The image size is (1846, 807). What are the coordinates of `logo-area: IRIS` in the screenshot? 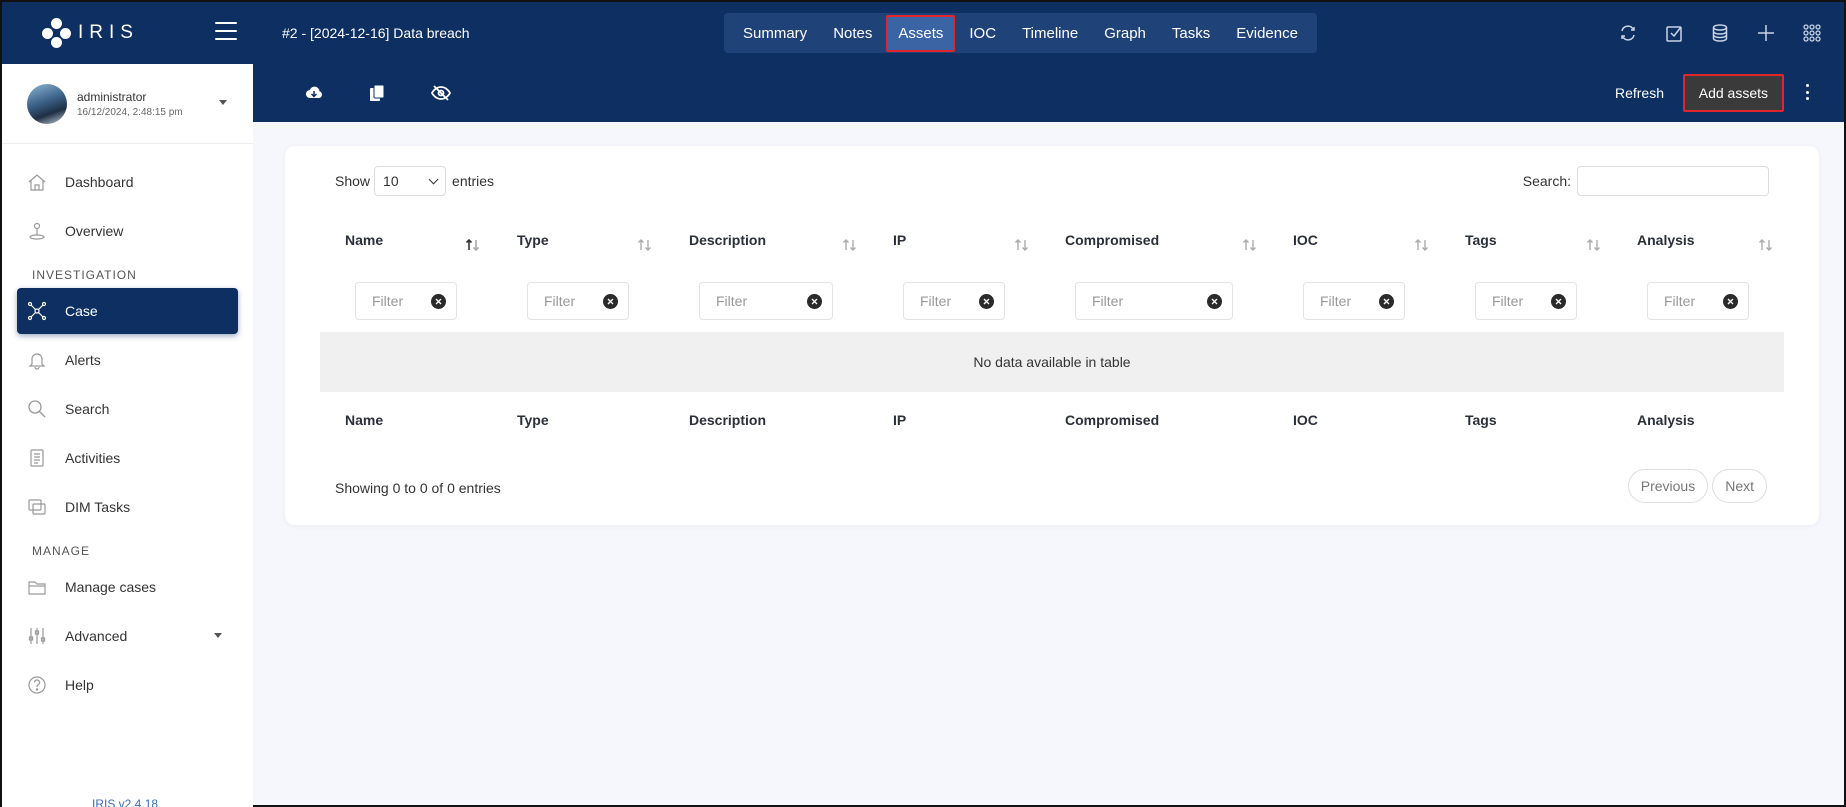 It's located at (127, 33).